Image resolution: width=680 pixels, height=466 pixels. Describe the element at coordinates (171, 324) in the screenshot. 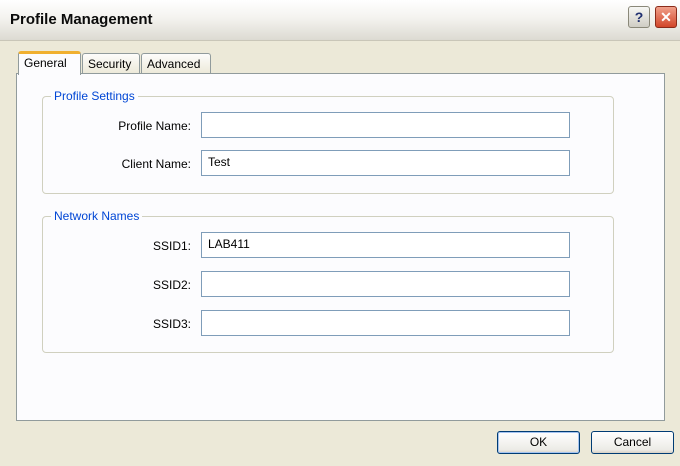

I see `ssid3-label: SSID3:` at that location.